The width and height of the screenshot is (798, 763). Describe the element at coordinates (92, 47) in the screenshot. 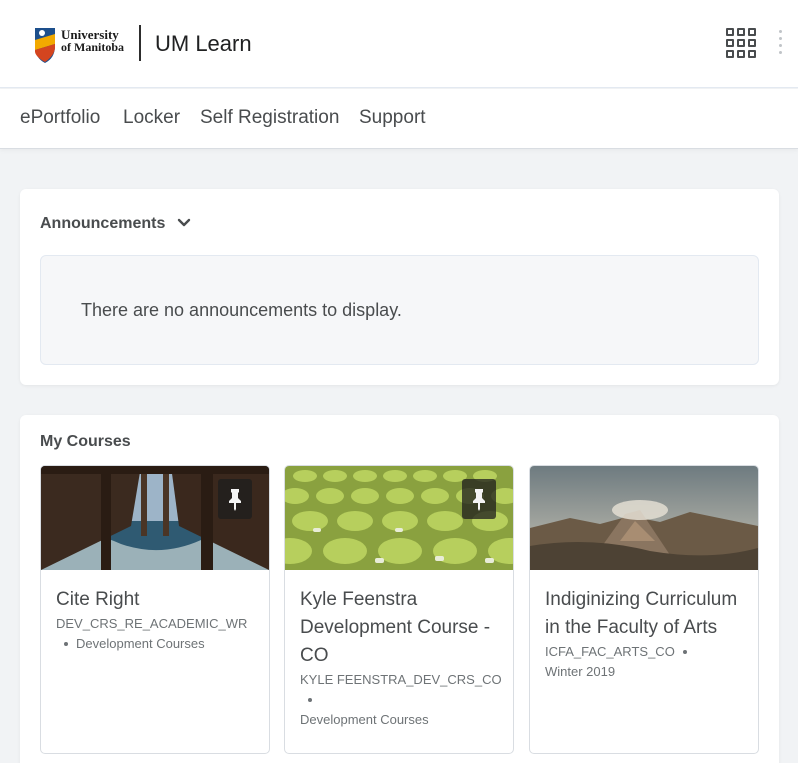

I see `logo-line-2: of Manitoba` at that location.